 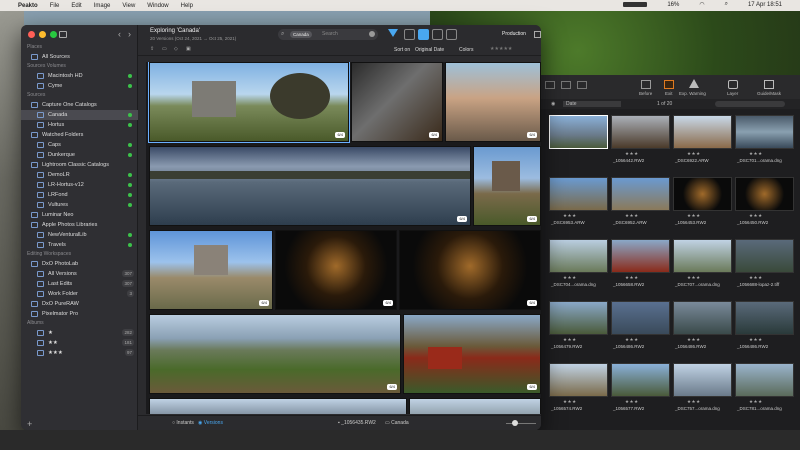 What do you see at coordinates (157, 6) in the screenshot?
I see `menu-window: Window` at bounding box center [157, 6].